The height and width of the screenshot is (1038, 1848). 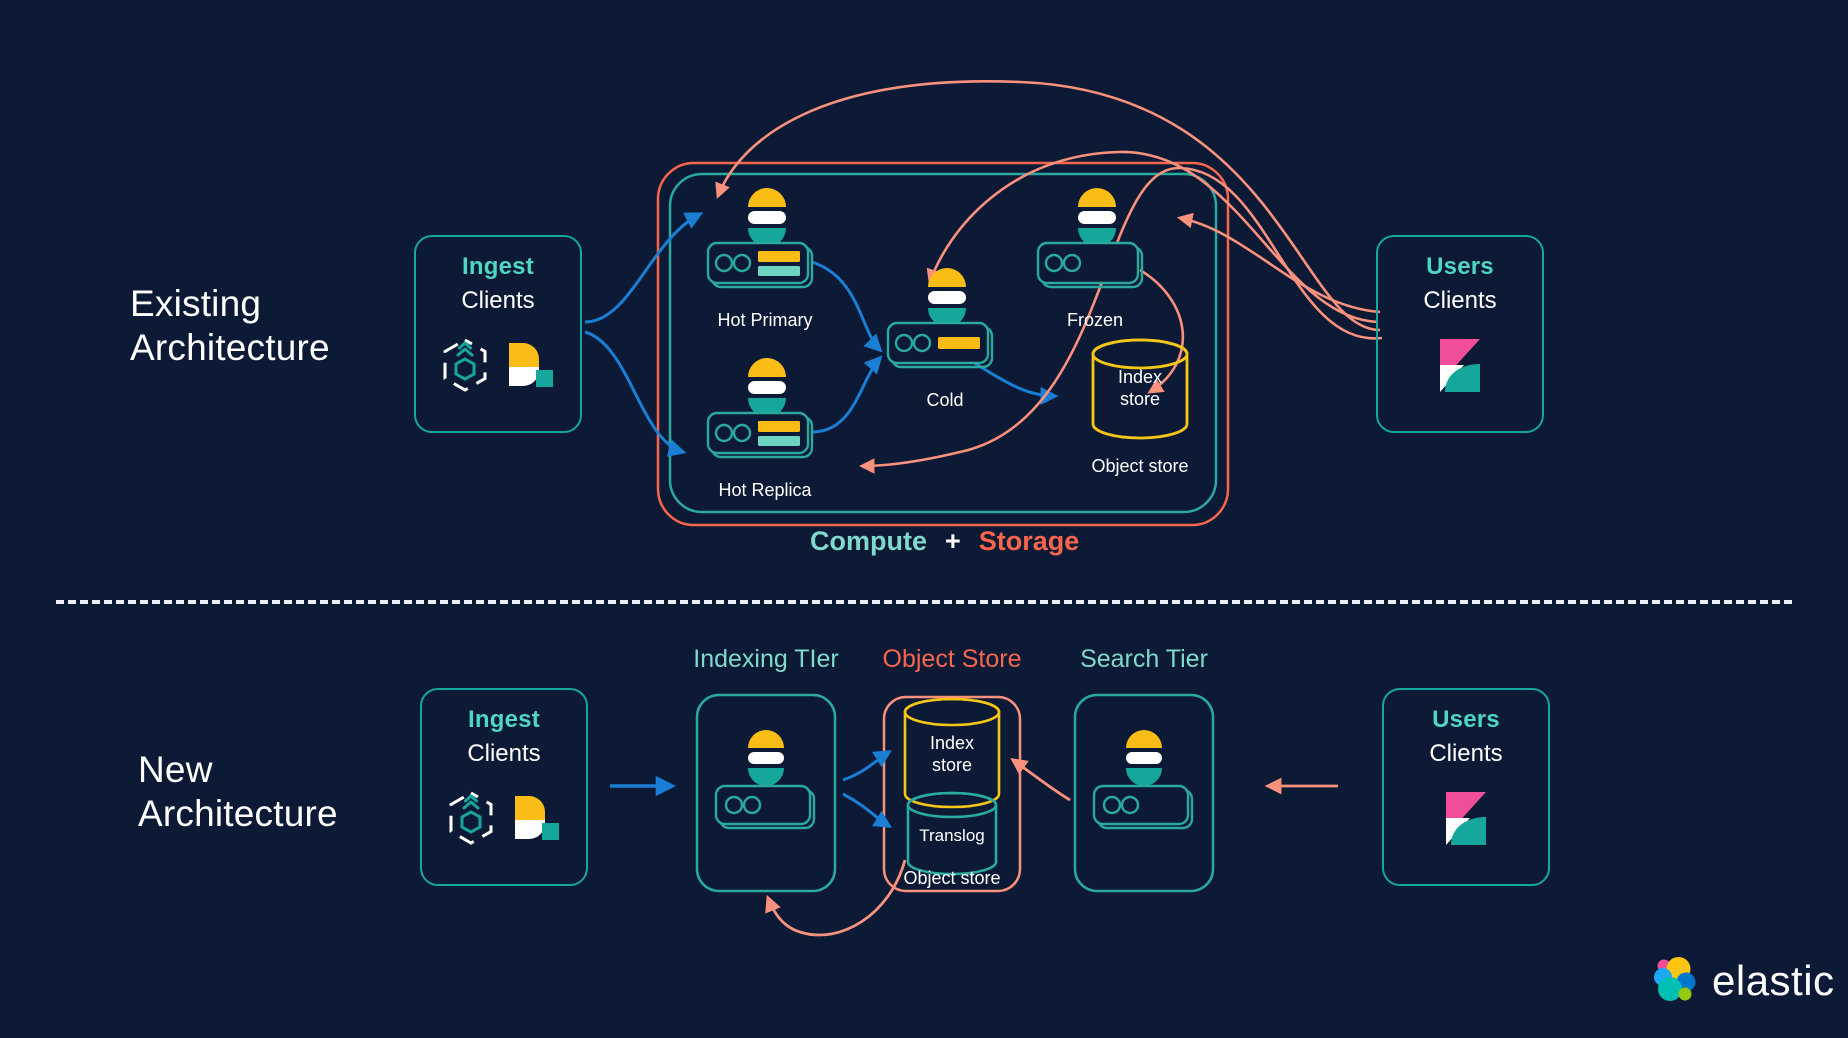 What do you see at coordinates (952, 878) in the screenshot?
I see `new-object-store-caption: Object store` at bounding box center [952, 878].